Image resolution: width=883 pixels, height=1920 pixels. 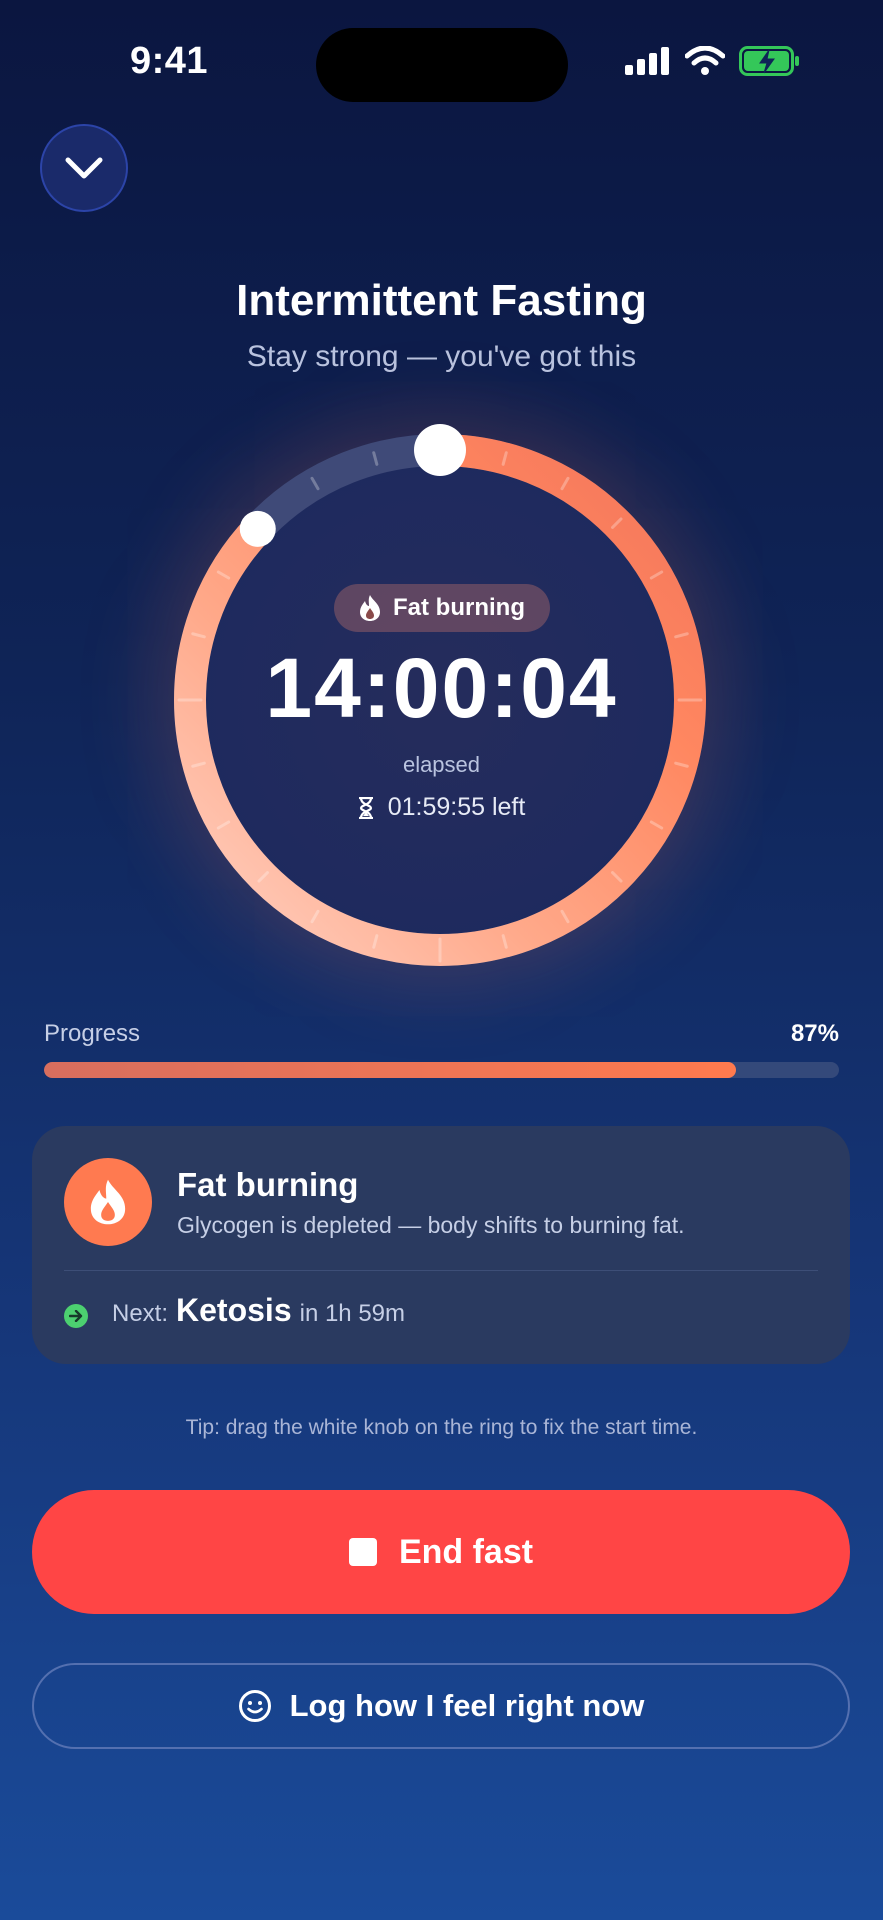 I want to click on phase-badge: Fat burning, so click(x=442, y=608).